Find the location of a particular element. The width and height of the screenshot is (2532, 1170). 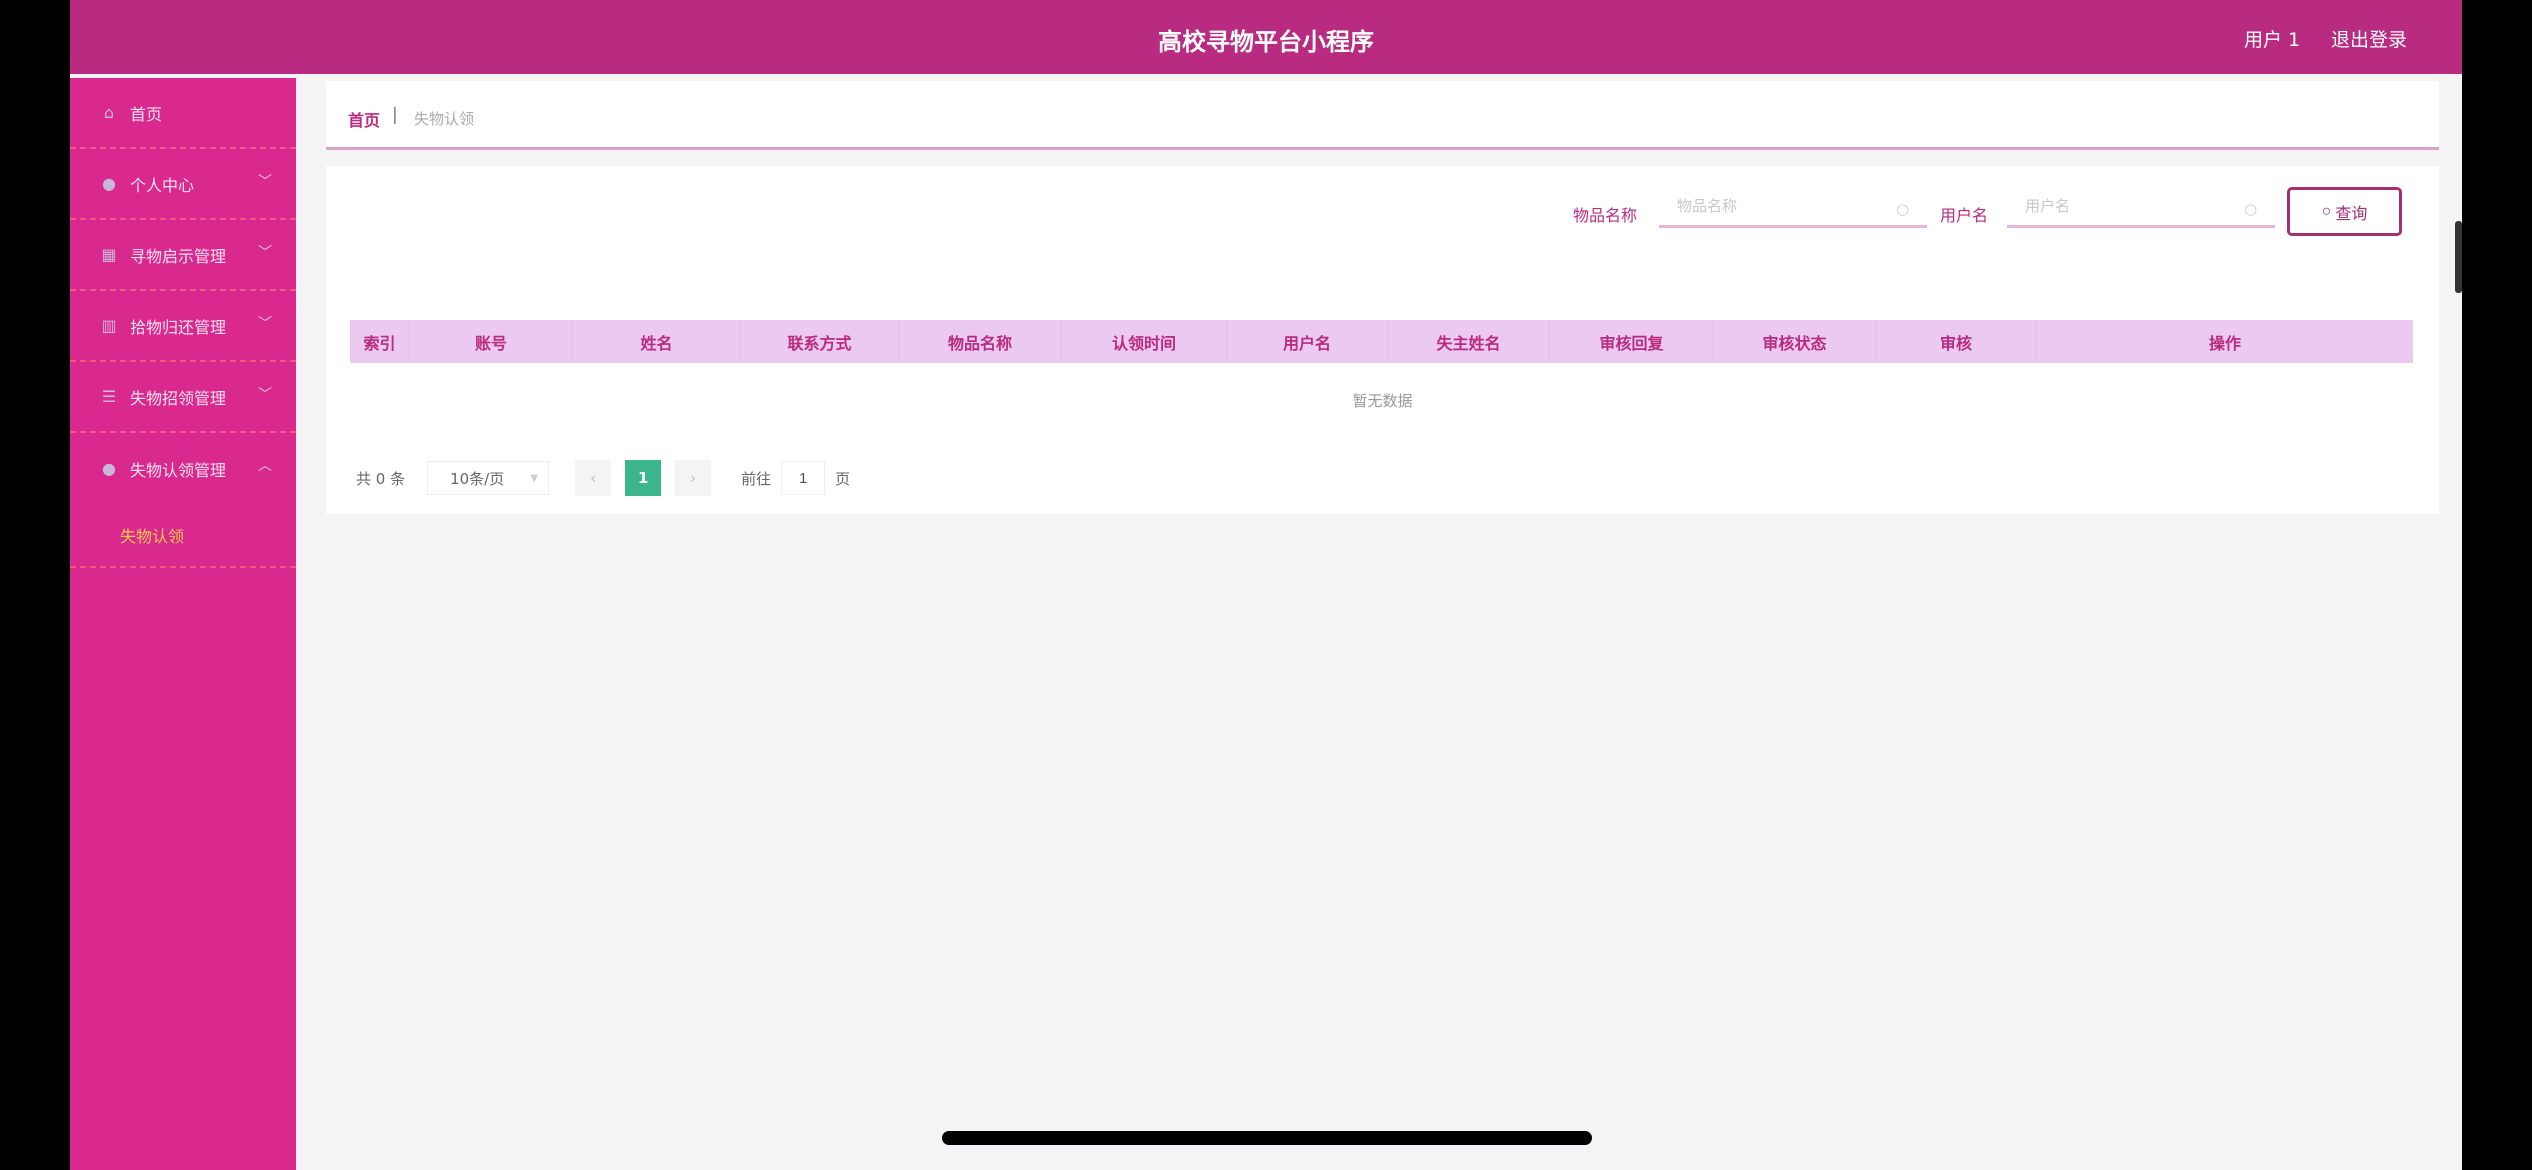

query-button-label: 查询 is located at coordinates (2351, 214).